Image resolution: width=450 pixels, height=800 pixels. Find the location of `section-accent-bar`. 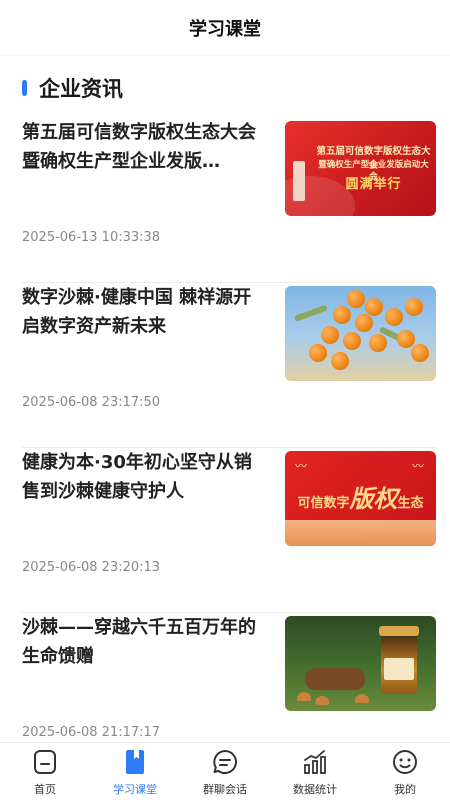

section-accent-bar is located at coordinates (24, 88).